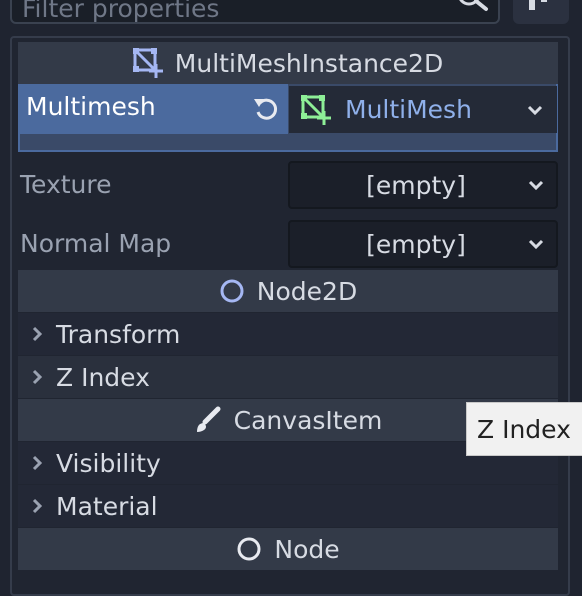  I want to click on section-title: Node, so click(307, 549).